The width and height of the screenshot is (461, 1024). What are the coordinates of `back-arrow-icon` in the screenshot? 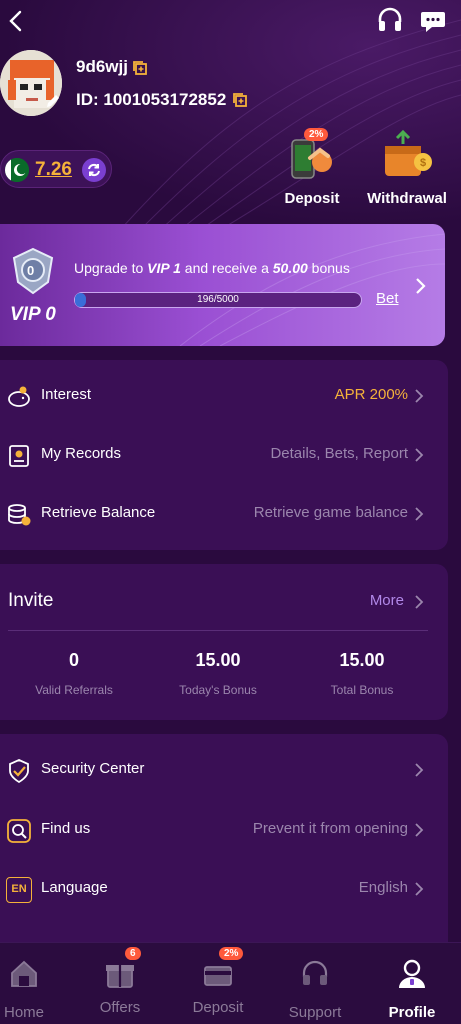 It's located at (16, 21).